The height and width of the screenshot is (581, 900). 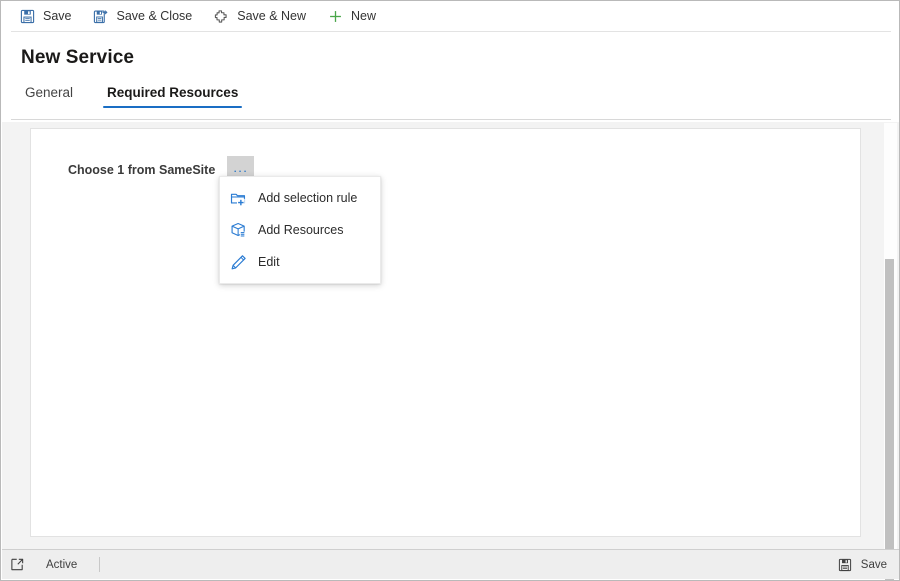 I want to click on tab-general: General, so click(x=49, y=96).